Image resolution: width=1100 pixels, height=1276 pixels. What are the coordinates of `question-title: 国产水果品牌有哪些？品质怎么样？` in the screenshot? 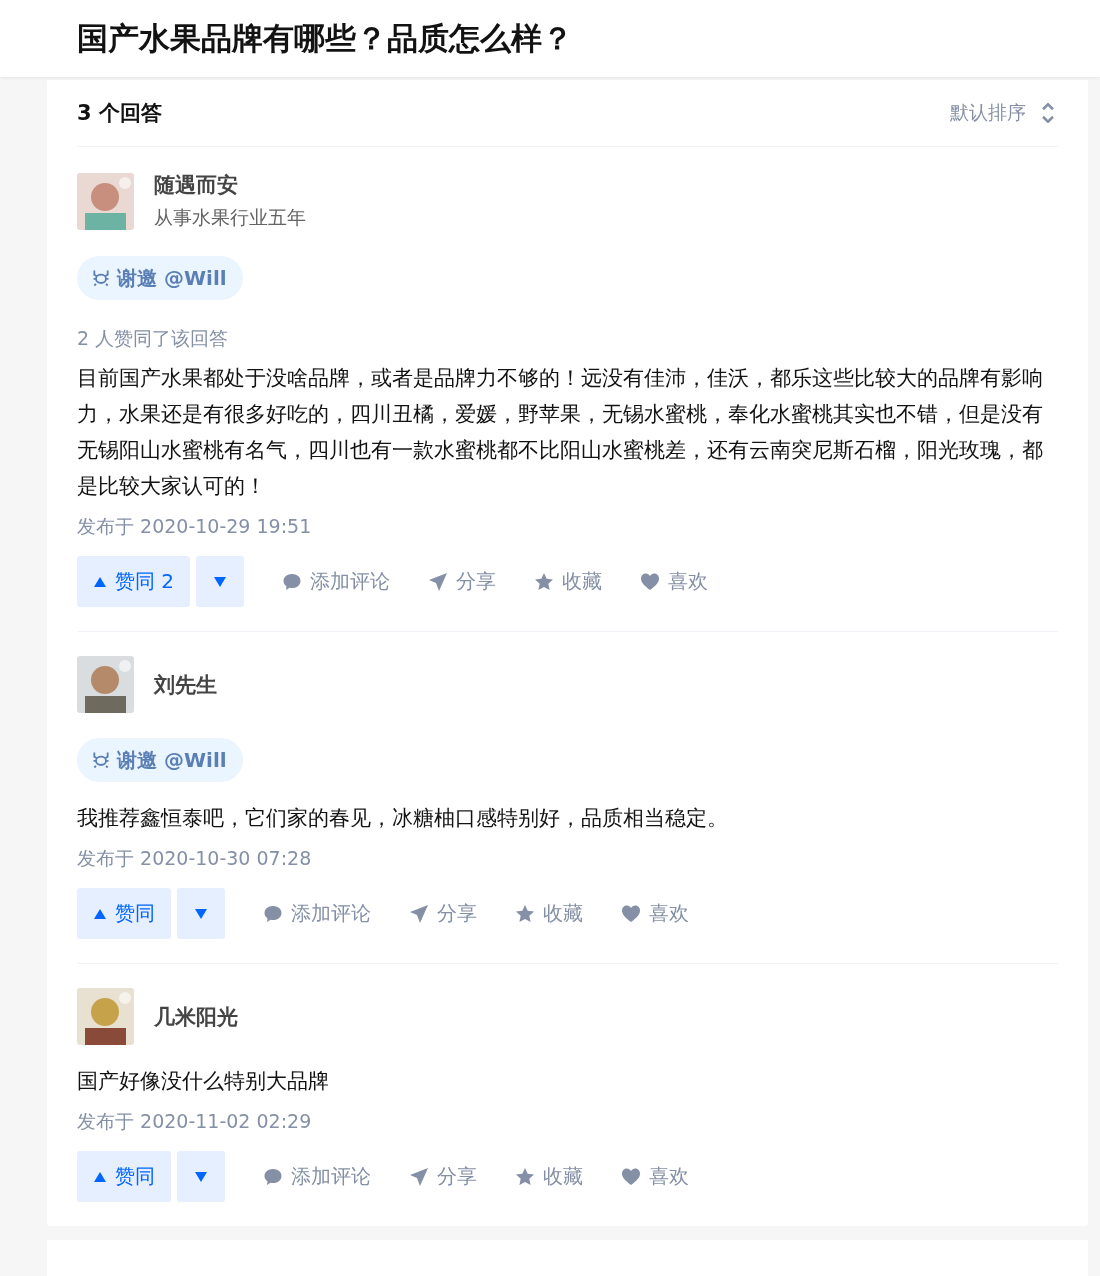 It's located at (325, 38).